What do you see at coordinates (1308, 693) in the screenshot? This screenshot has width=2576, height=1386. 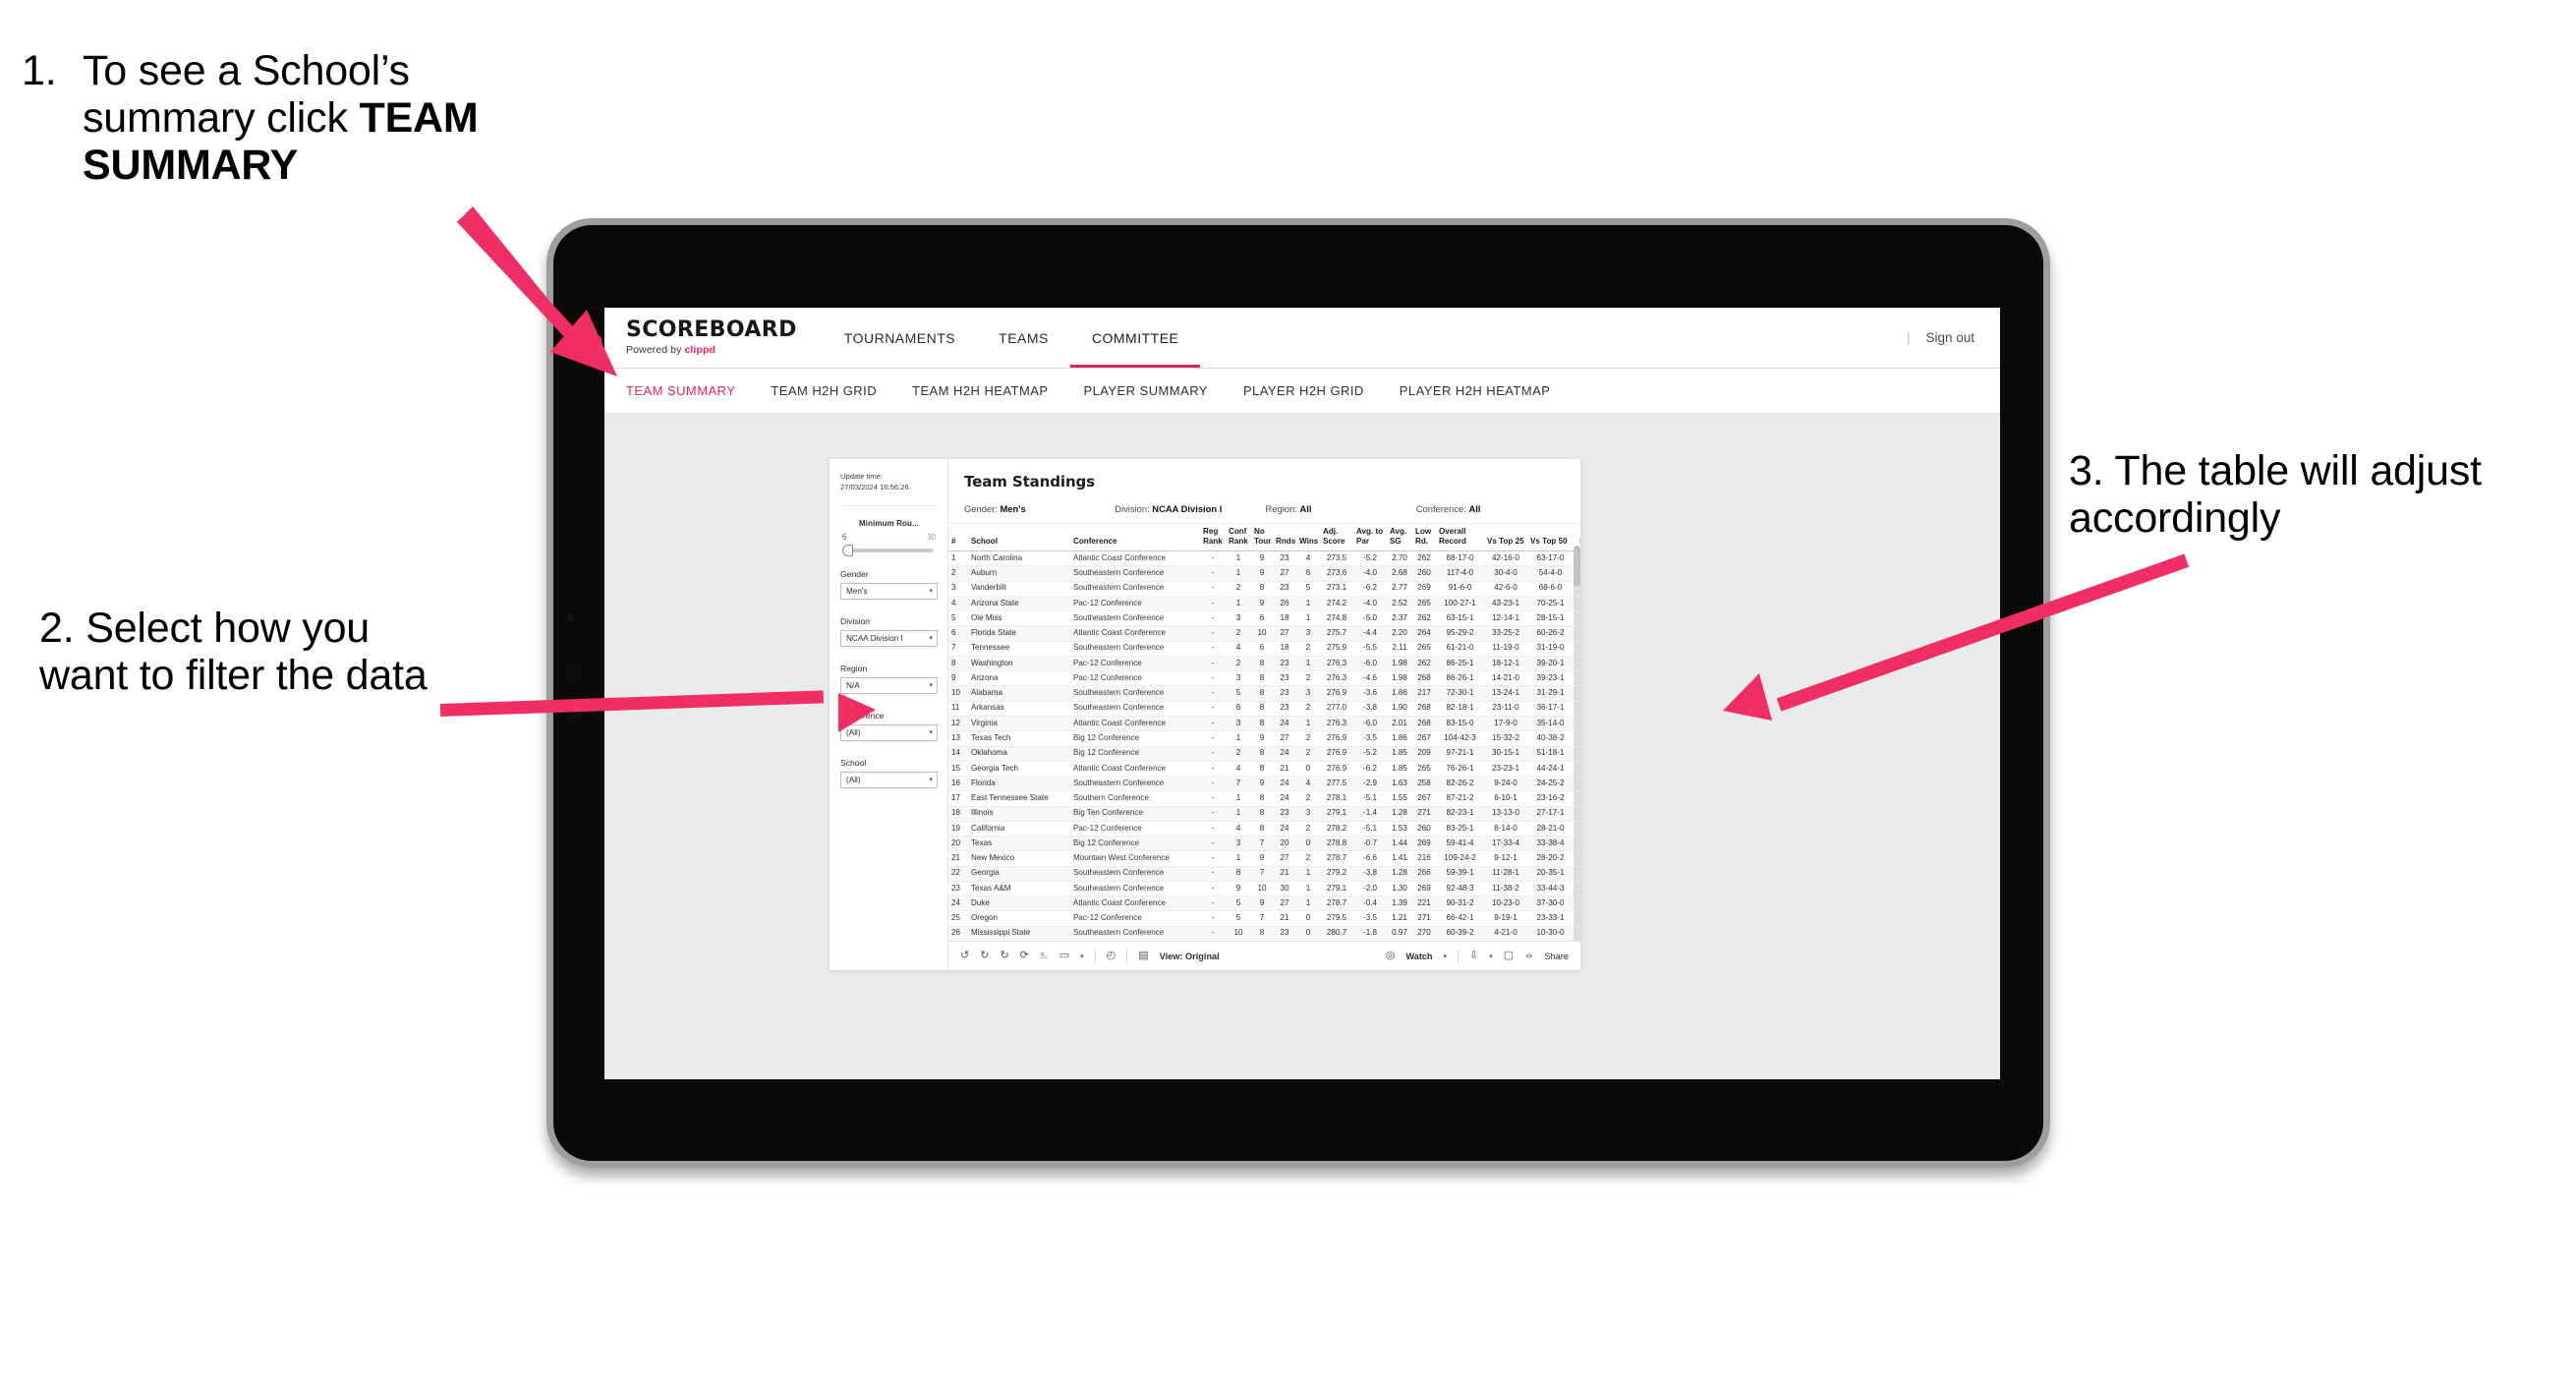 I see `cell-stat: 3` at bounding box center [1308, 693].